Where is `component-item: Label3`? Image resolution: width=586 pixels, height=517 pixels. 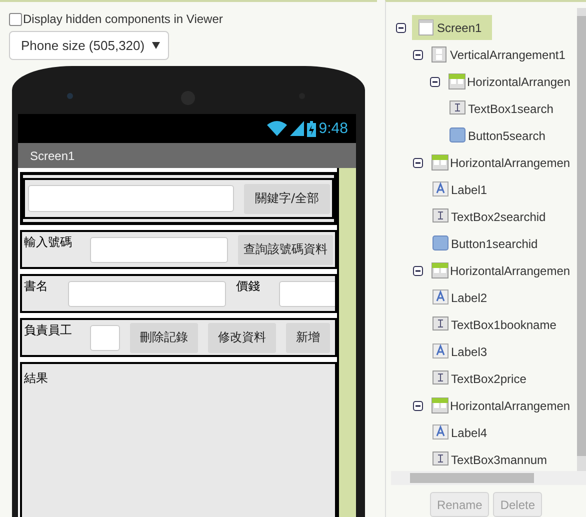 component-item: Label3 is located at coordinates (461, 351).